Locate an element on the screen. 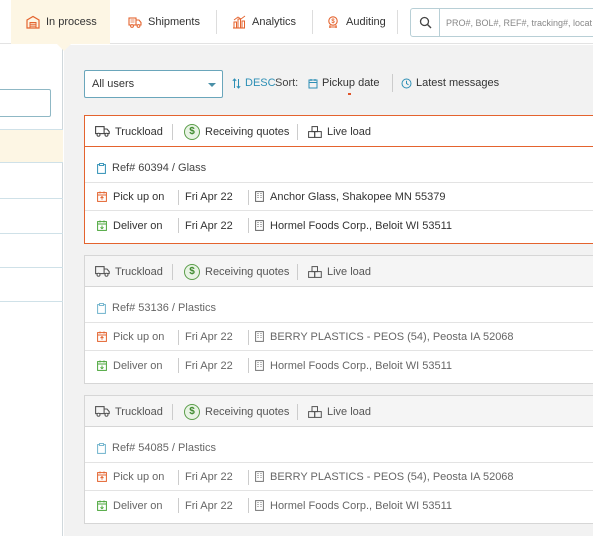 The image size is (593, 536). toolbar-divider is located at coordinates (392, 83).